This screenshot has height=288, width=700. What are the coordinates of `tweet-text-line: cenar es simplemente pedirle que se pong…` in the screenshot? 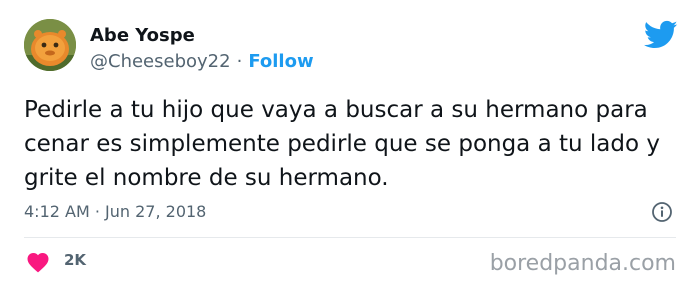 It's located at (342, 144).